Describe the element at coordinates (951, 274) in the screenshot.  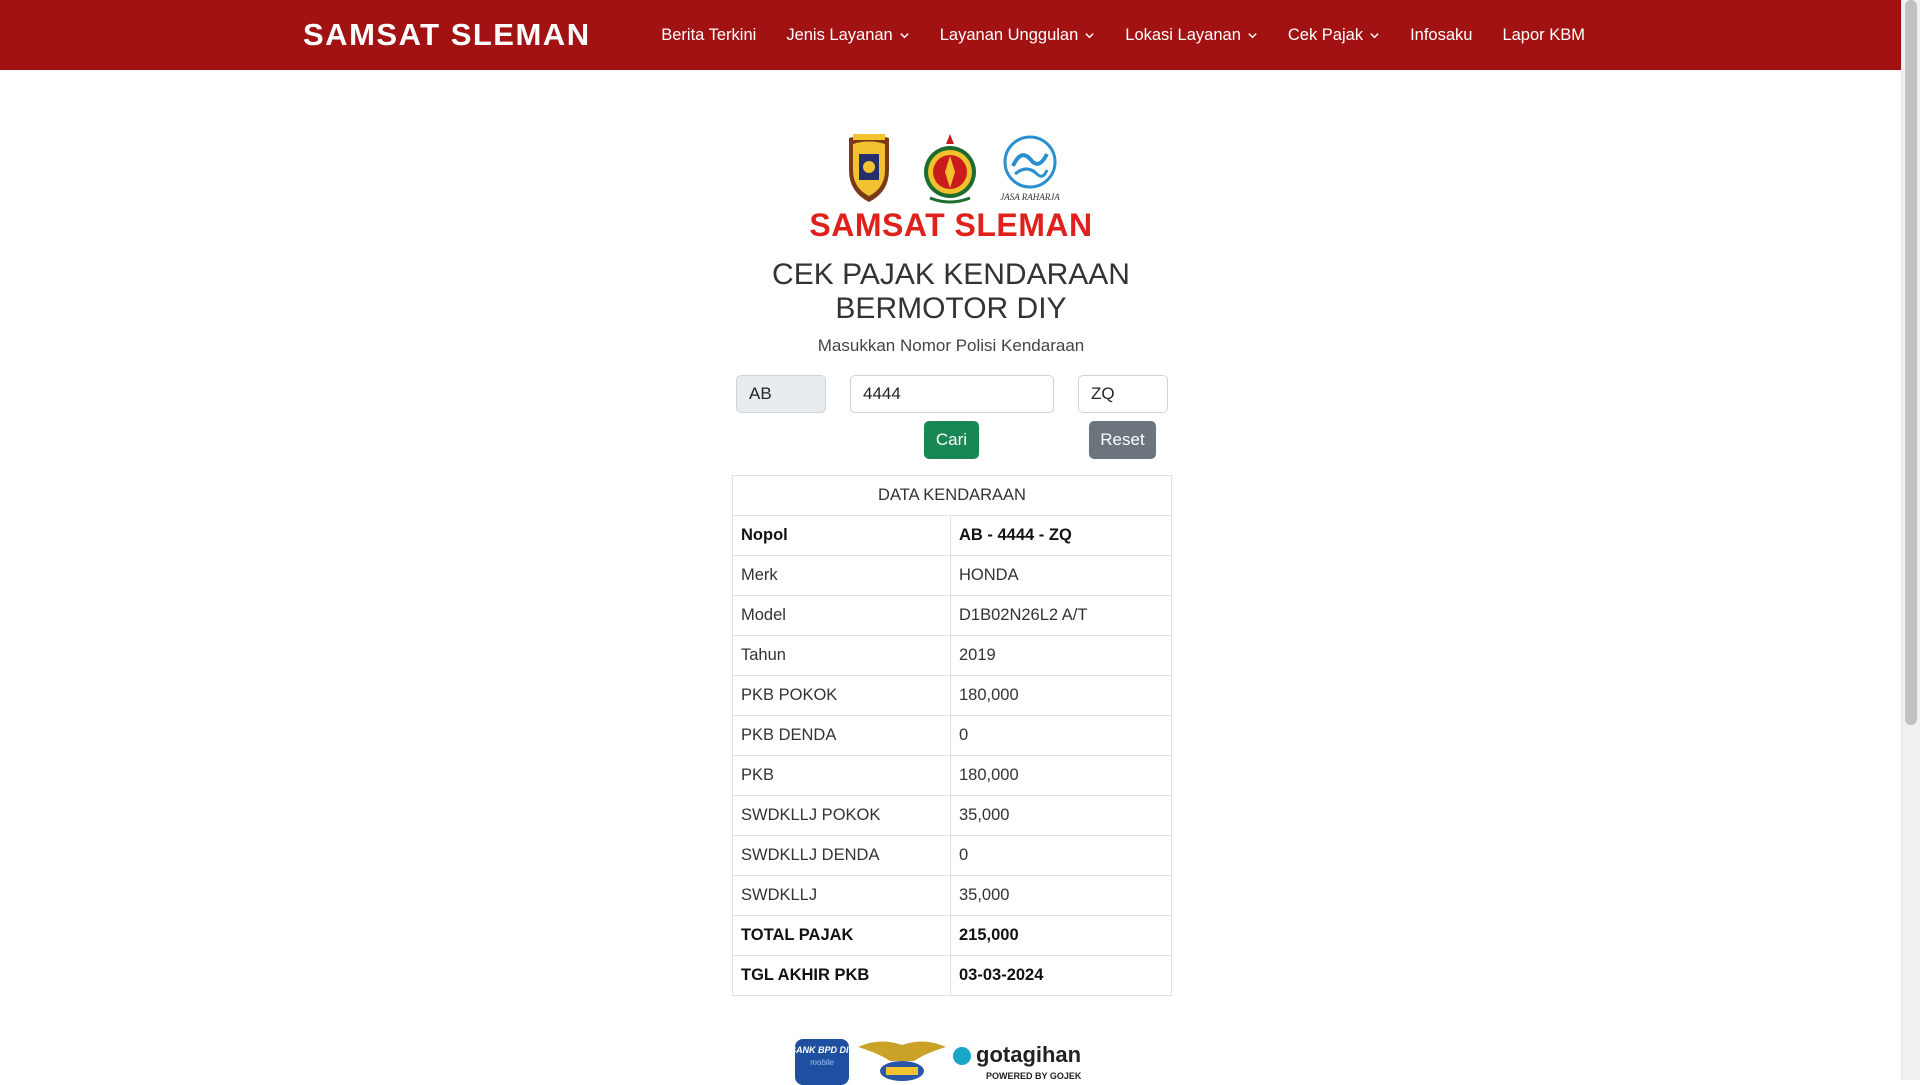
I see `page-title-line1: CEK PAJAK KENDARAAN` at that location.